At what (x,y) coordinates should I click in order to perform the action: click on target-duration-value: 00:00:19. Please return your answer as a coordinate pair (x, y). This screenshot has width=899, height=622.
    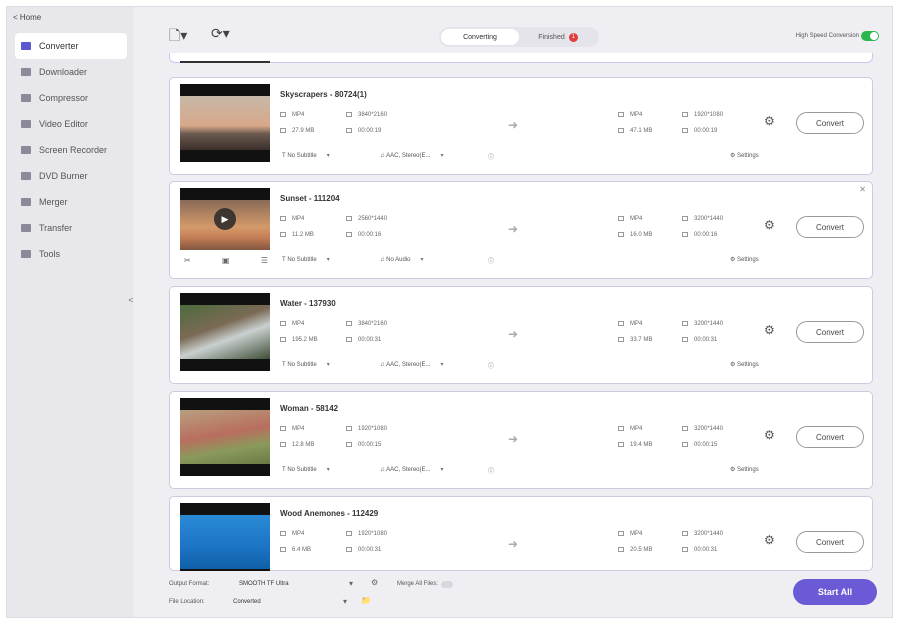
    Looking at the image, I should click on (706, 131).